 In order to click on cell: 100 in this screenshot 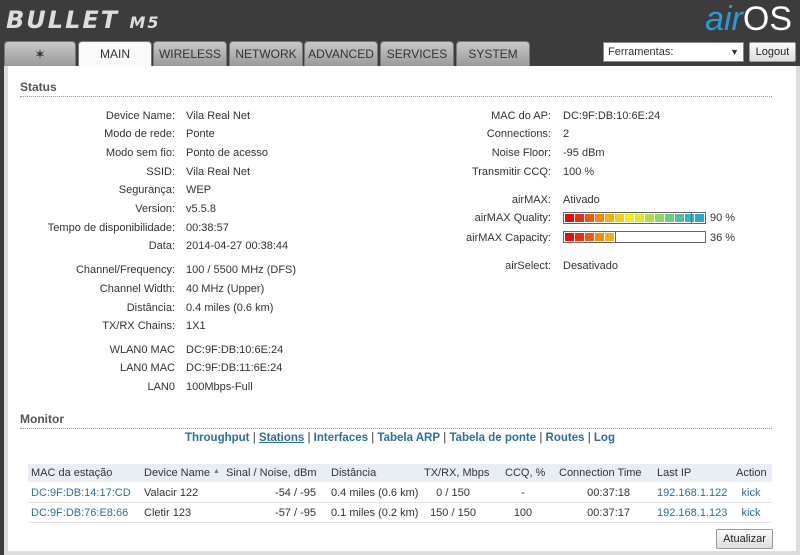, I will do `click(523, 513)`.